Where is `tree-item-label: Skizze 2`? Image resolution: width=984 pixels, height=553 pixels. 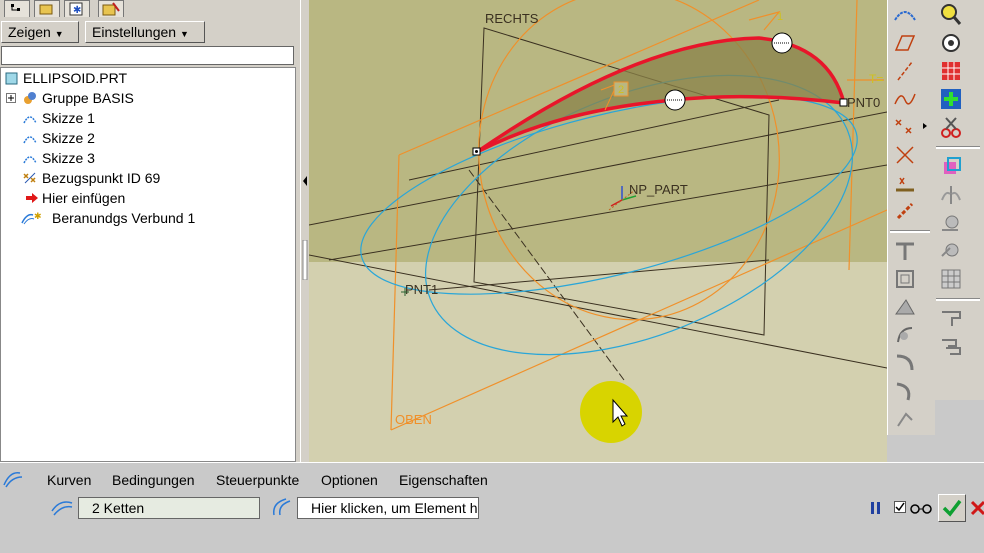
tree-item-label: Skizze 2 is located at coordinates (68, 138).